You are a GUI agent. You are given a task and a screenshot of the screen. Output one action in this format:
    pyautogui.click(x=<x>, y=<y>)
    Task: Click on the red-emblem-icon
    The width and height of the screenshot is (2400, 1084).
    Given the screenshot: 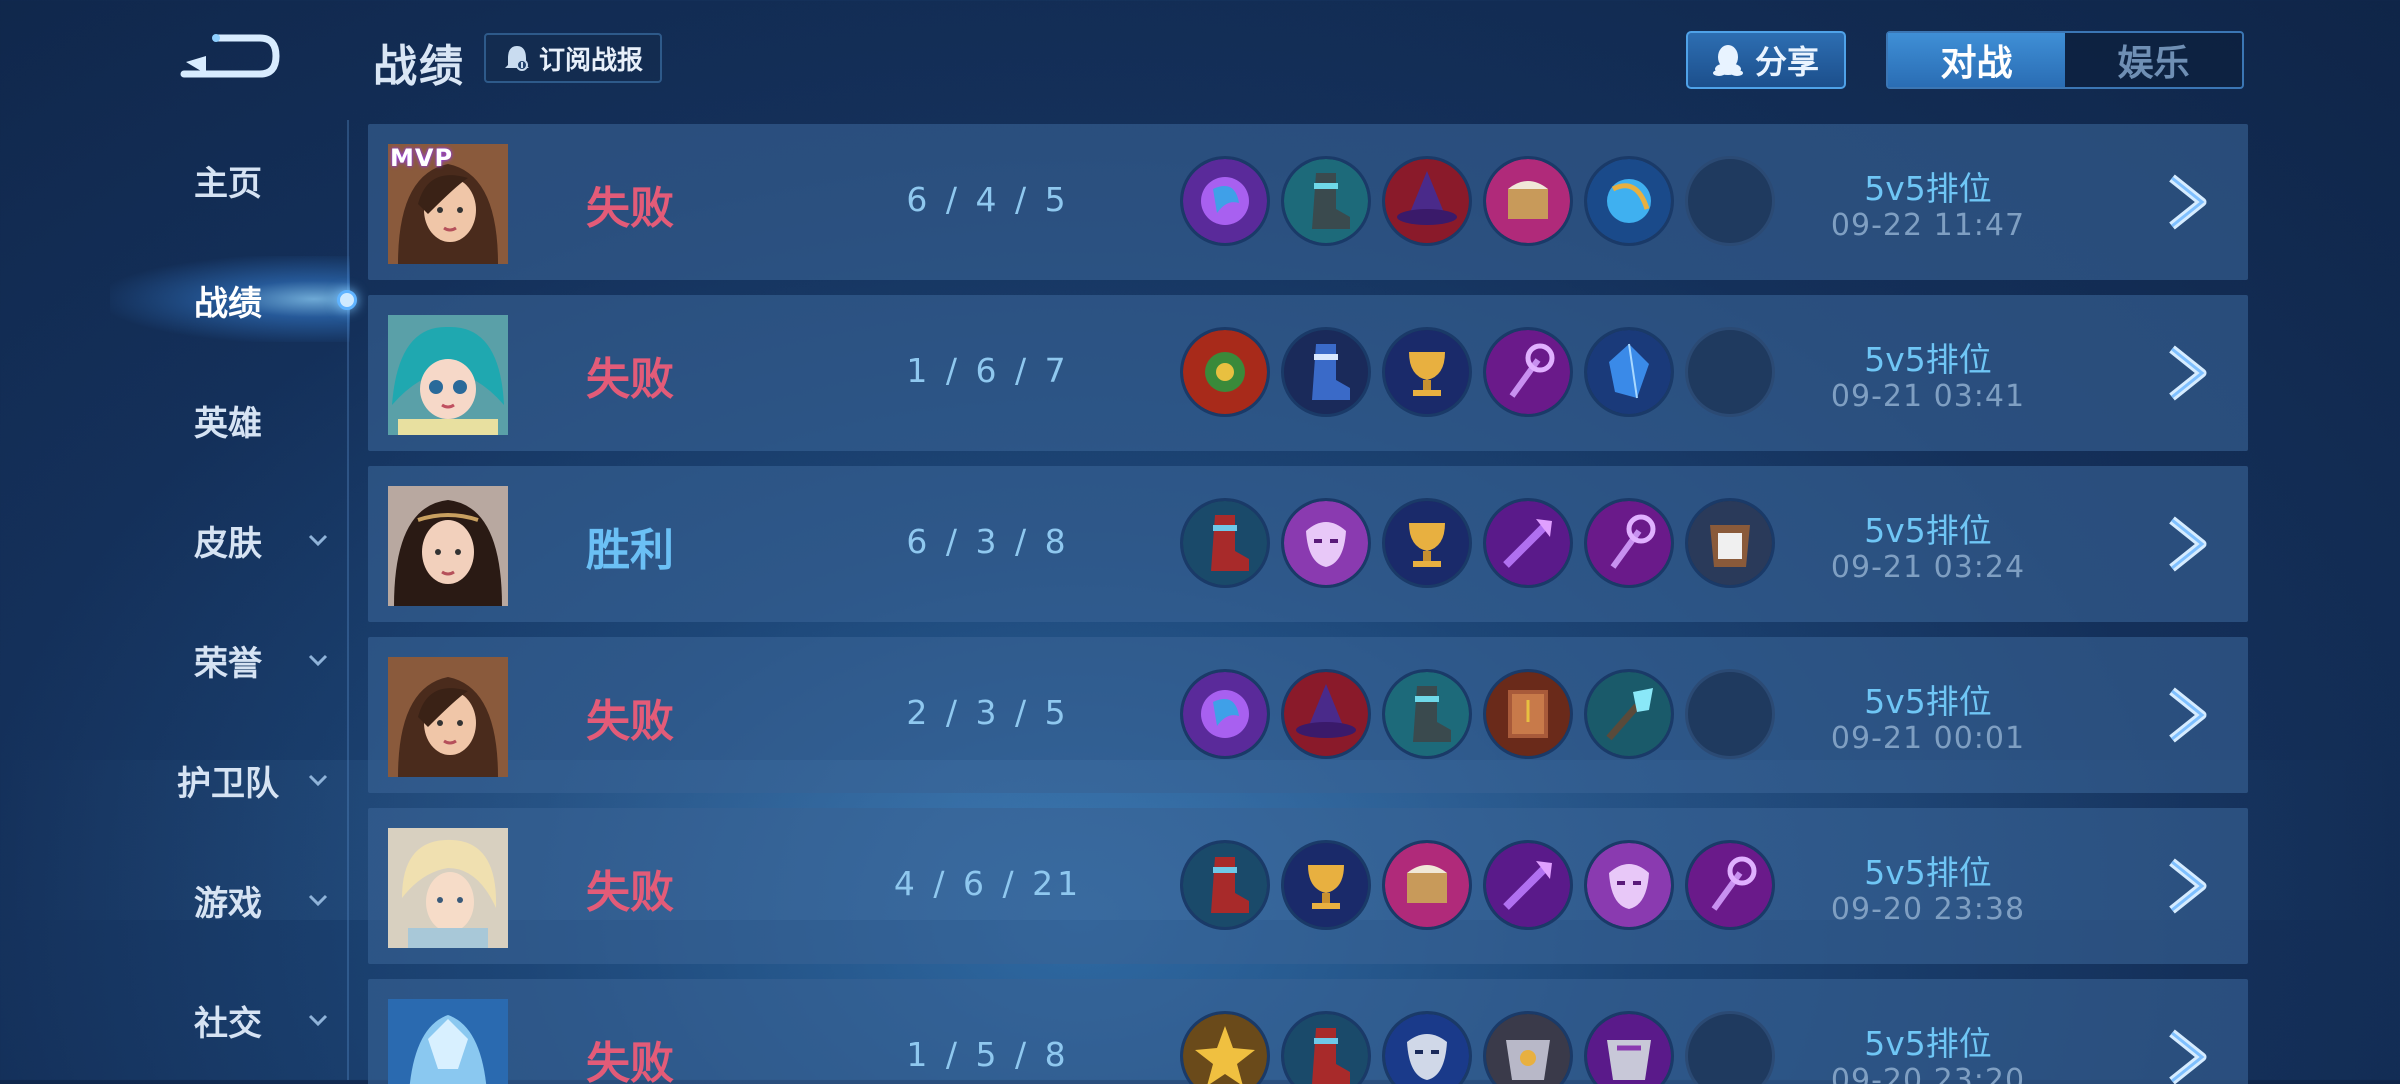 What is the action you would take?
    pyautogui.click(x=1225, y=372)
    